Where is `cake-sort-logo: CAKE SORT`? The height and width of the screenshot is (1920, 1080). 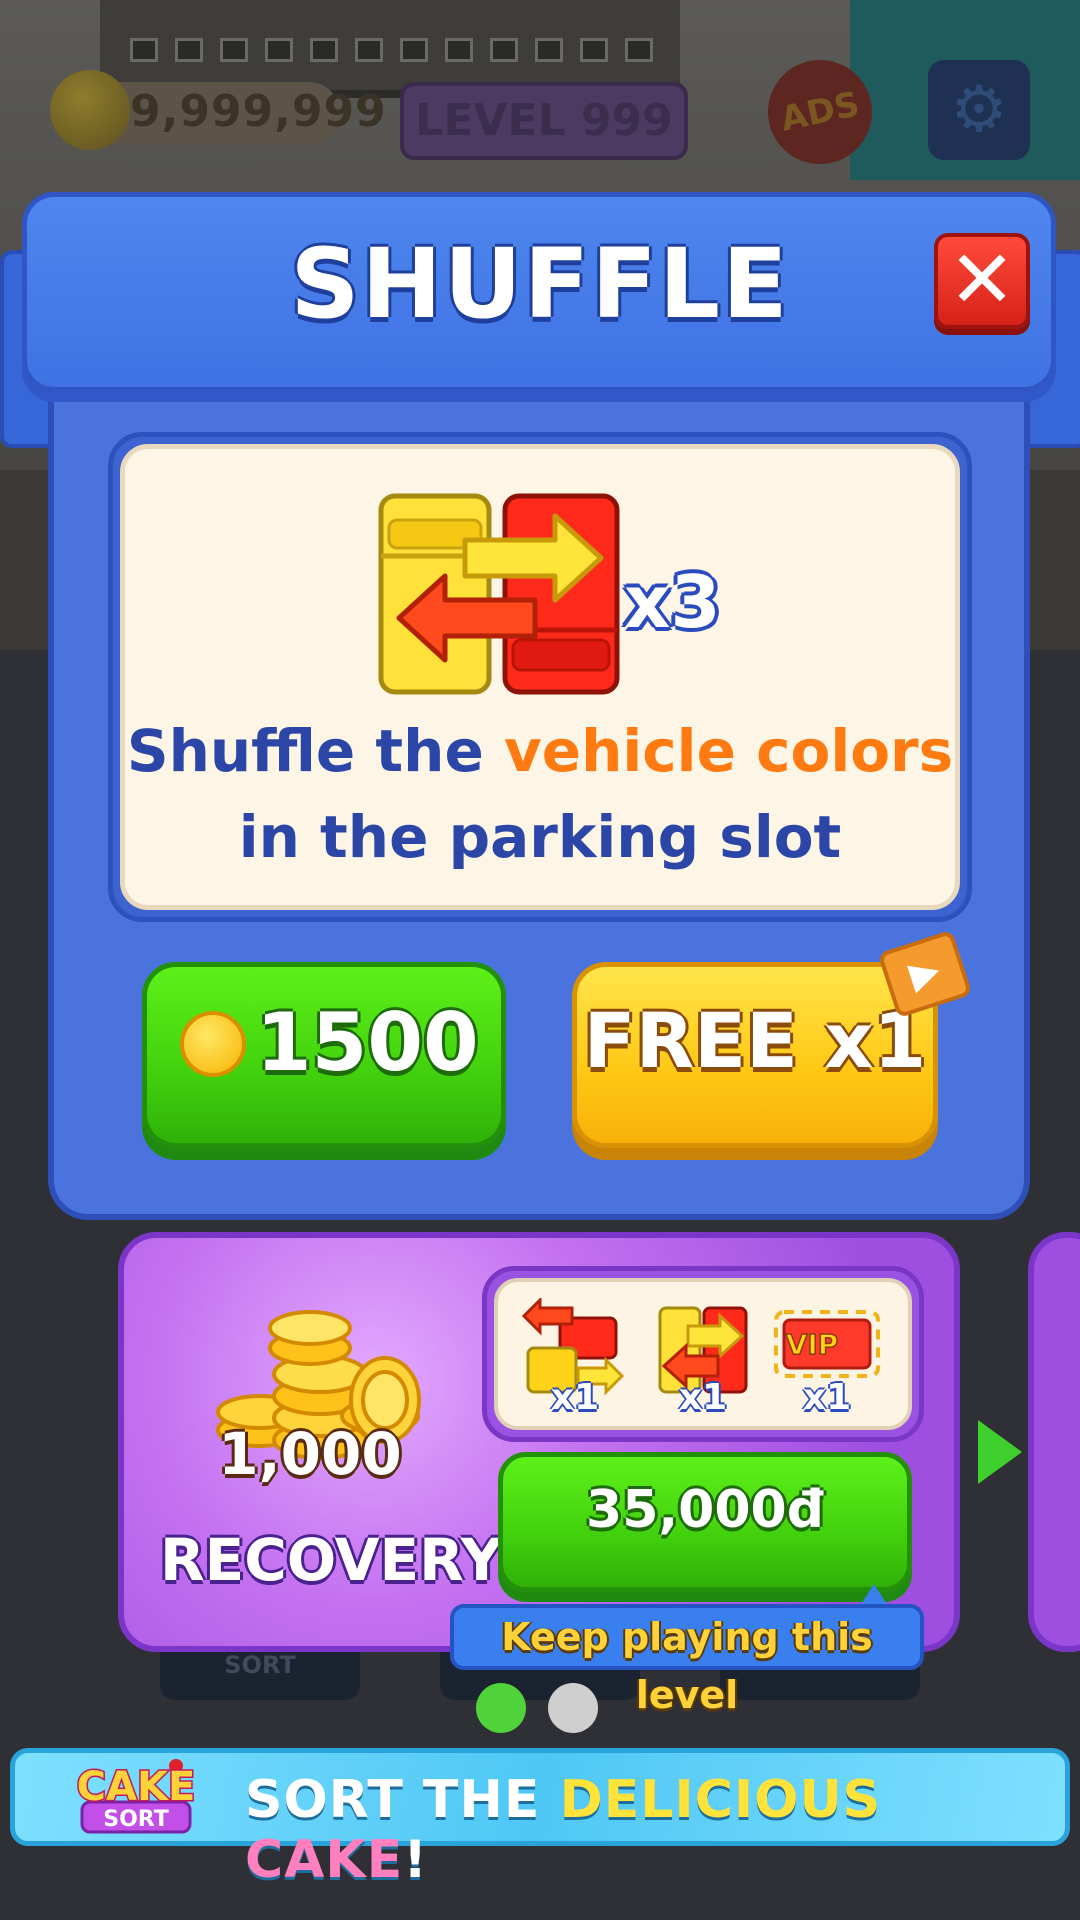 cake-sort-logo: CAKE SORT is located at coordinates (136, 1796).